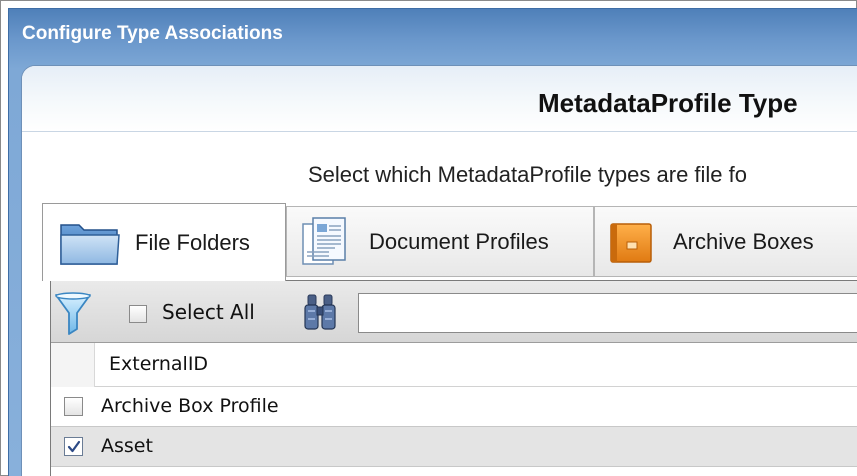 Image resolution: width=857 pixels, height=476 pixels. What do you see at coordinates (90, 243) in the screenshot?
I see `folder-icon` at bounding box center [90, 243].